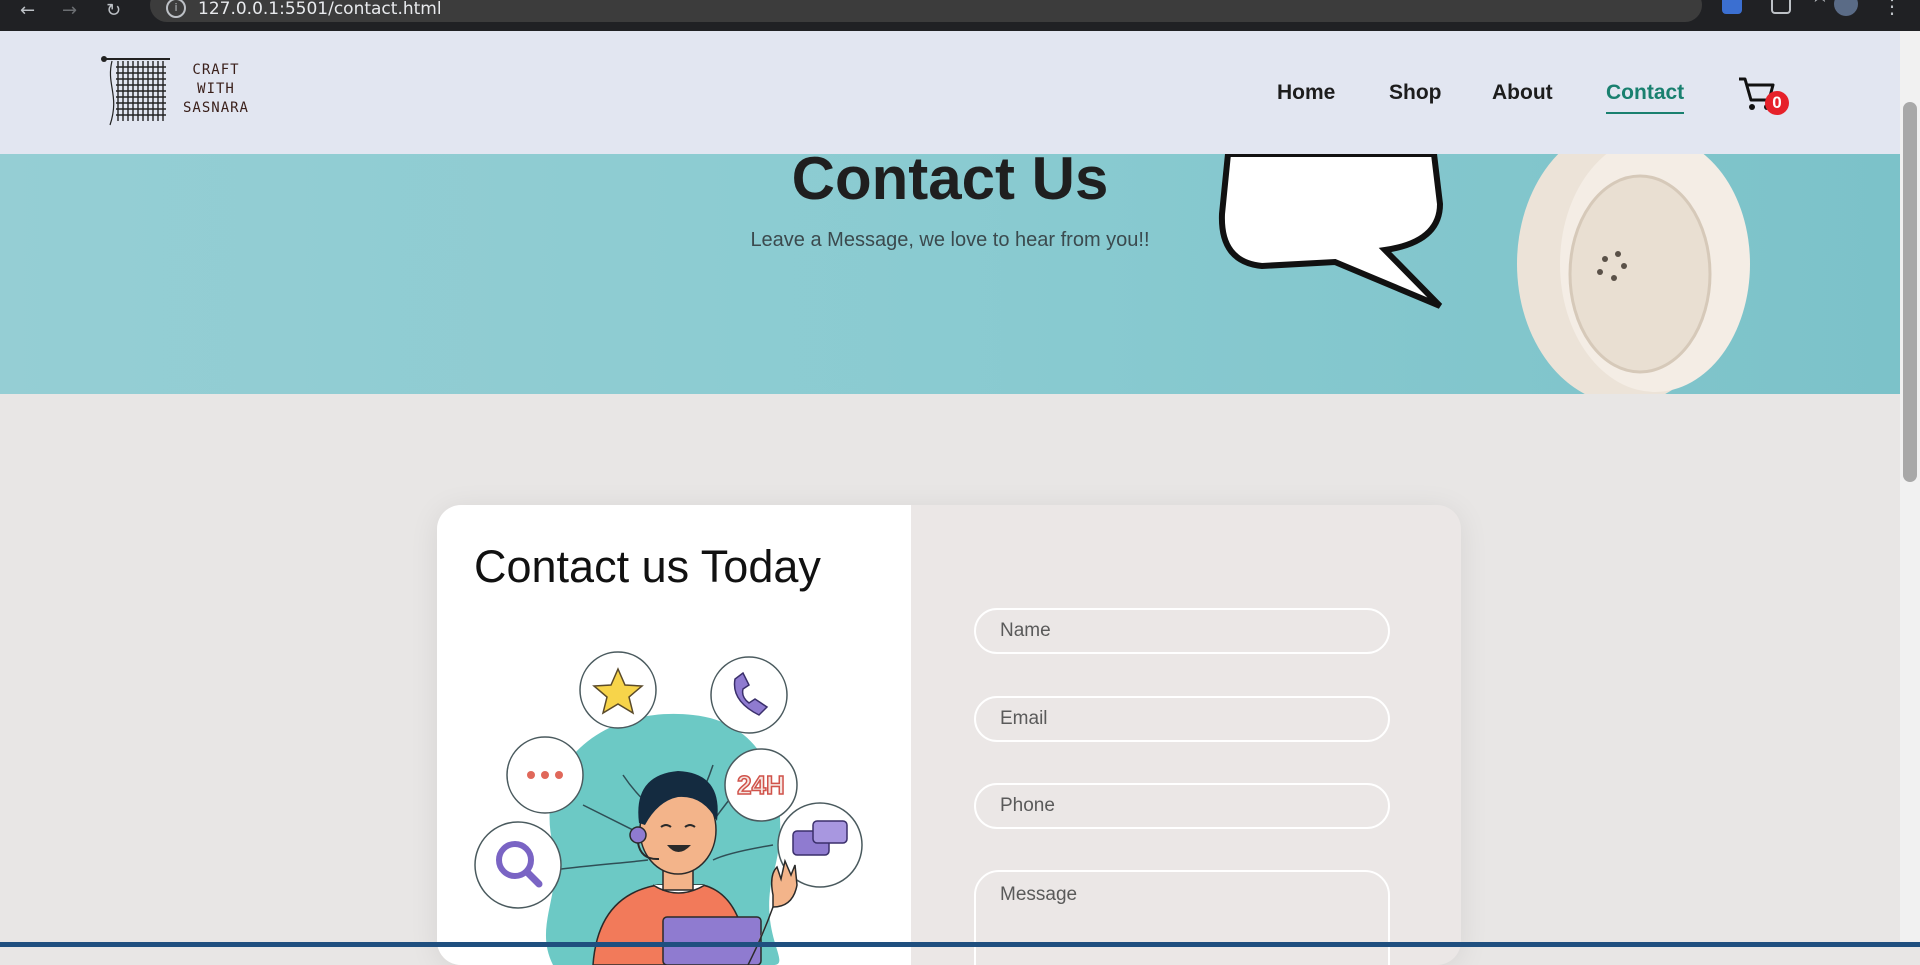 The height and width of the screenshot is (965, 1920). What do you see at coordinates (216, 70) in the screenshot?
I see `brand-line-1: CRAFT` at bounding box center [216, 70].